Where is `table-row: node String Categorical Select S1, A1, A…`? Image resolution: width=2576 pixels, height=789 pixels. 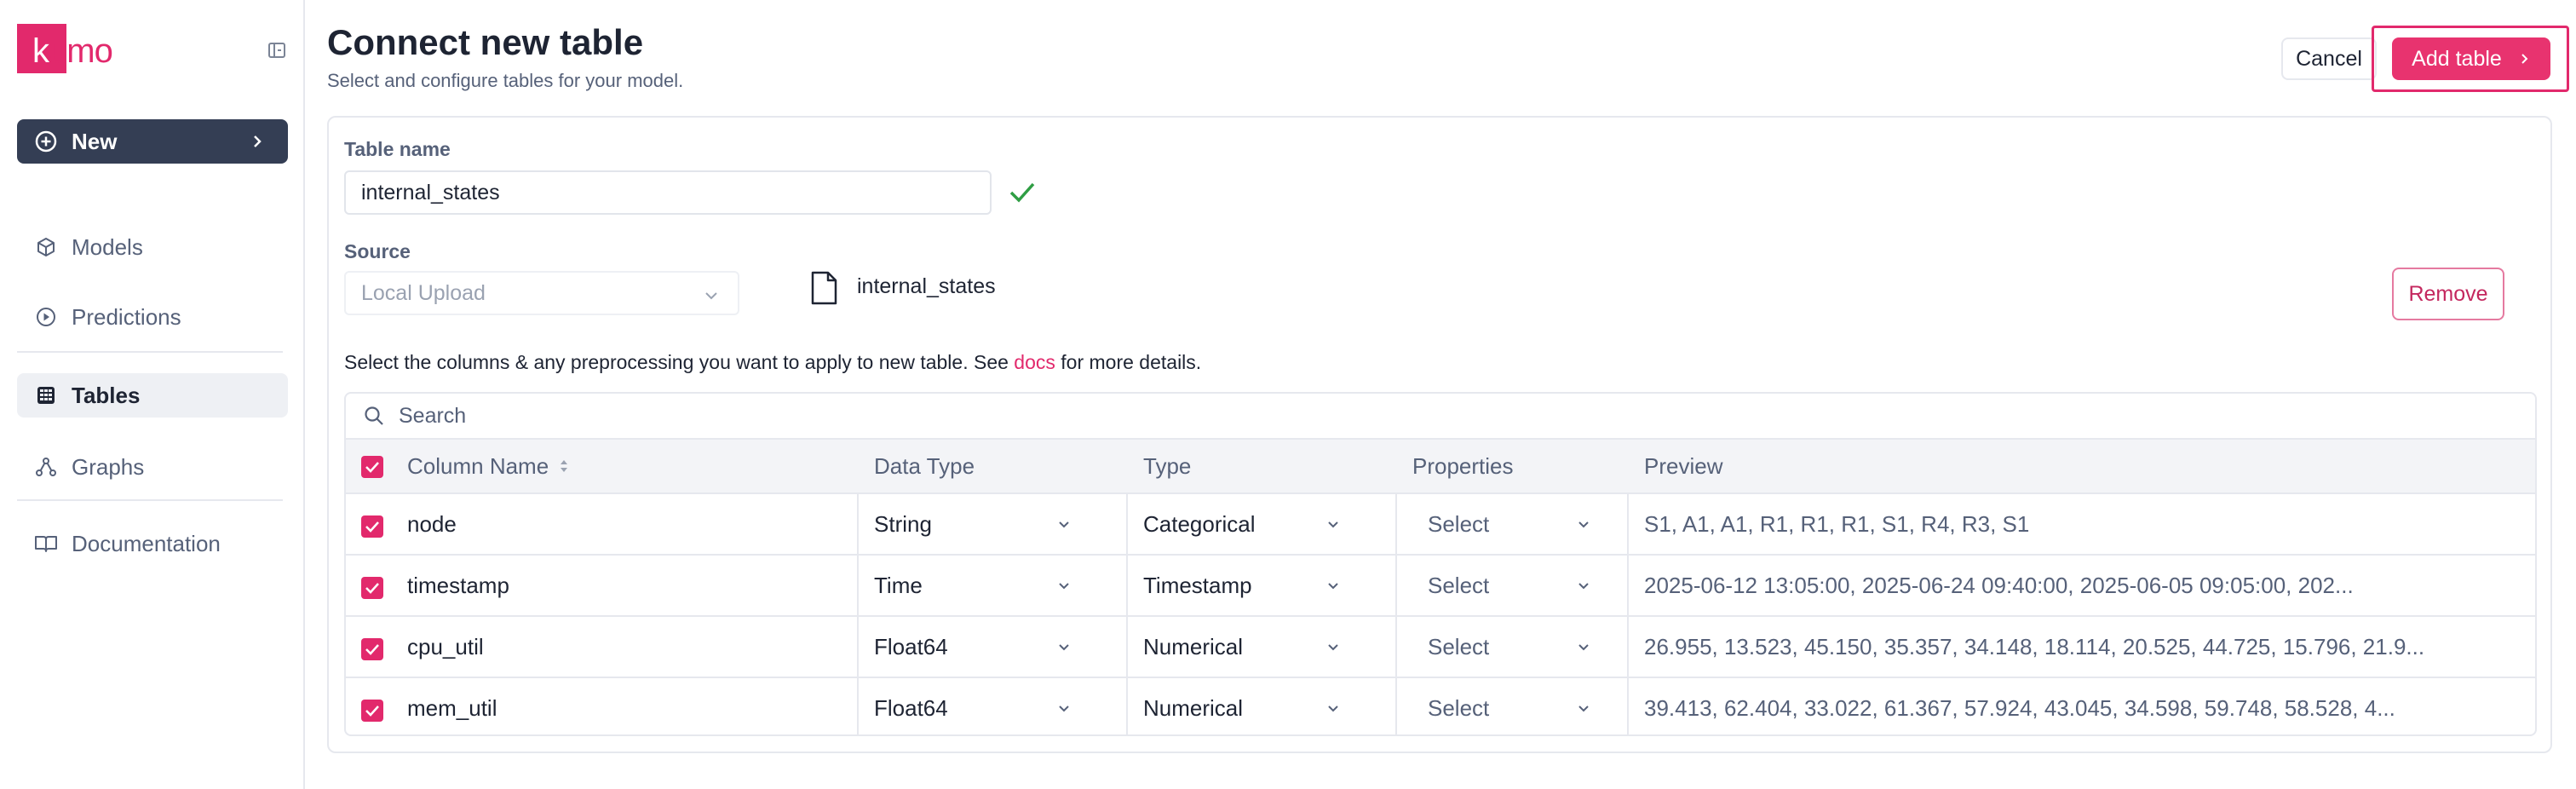 table-row: node String Categorical Select S1, A1, A… is located at coordinates (1441, 525).